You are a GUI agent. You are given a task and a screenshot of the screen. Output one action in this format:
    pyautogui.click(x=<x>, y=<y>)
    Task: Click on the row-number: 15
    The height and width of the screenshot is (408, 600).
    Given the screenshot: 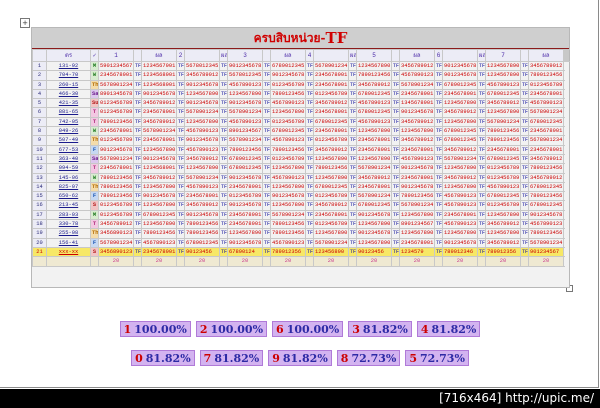 What is the action you would take?
    pyautogui.click(x=39, y=196)
    